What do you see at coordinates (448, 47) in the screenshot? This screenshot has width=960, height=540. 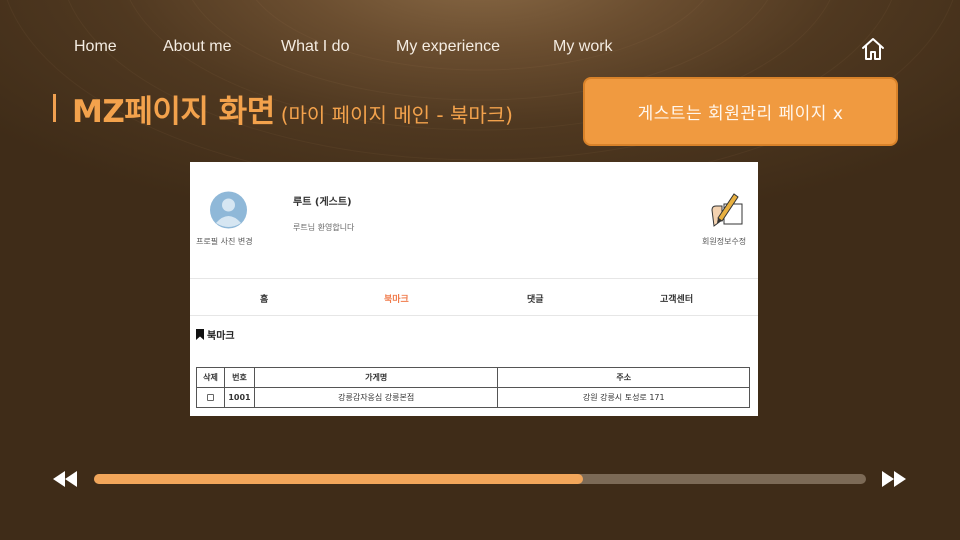 I see `nav-item-my-experience: My experience` at bounding box center [448, 47].